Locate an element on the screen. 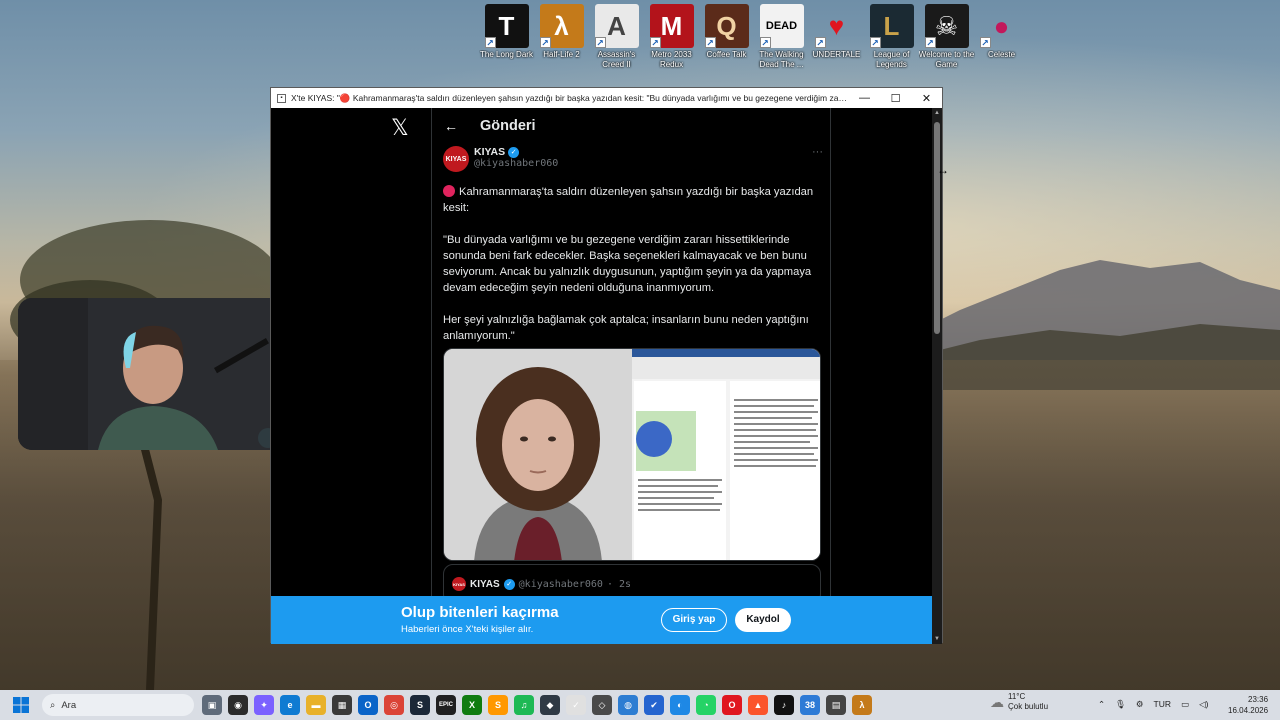 The image size is (1280, 720). desktop-icon-league-of-legends: L ↗ League of Legends is located at coordinates (891, 40).